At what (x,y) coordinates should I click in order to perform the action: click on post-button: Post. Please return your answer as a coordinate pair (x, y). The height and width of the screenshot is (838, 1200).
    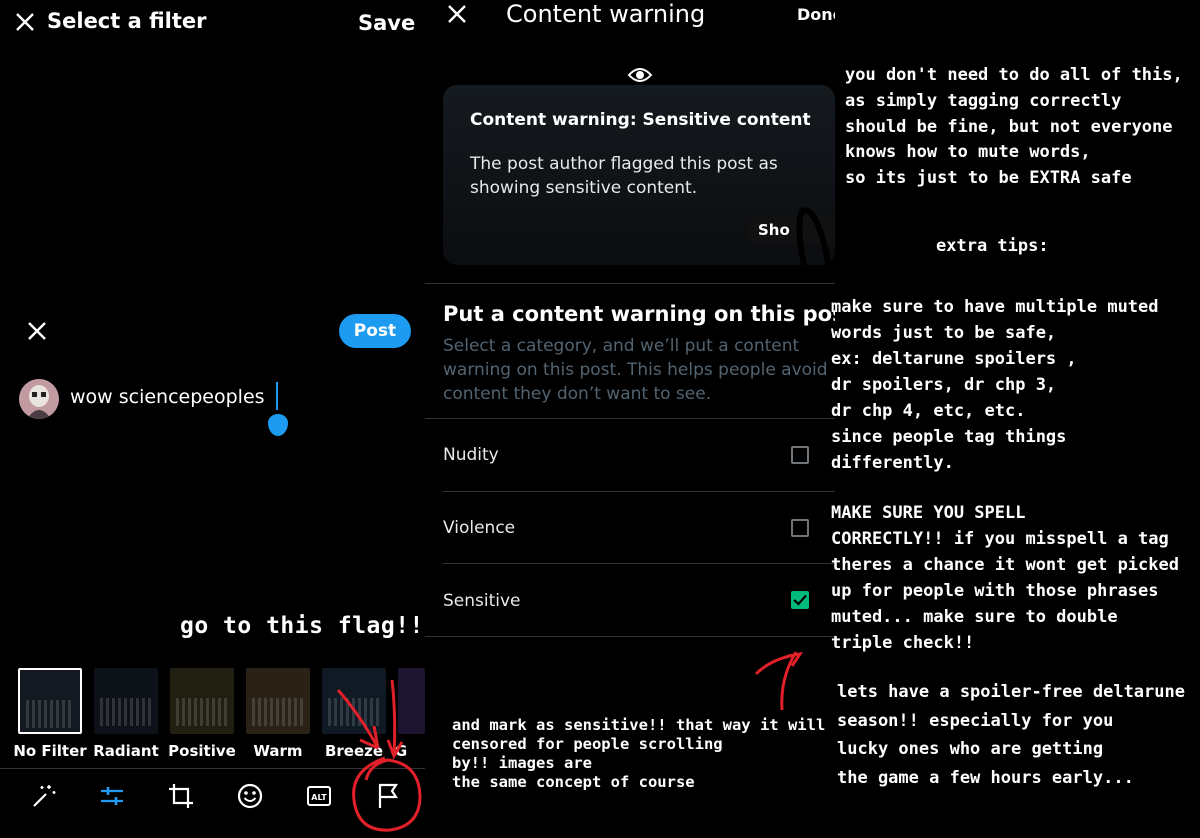
    Looking at the image, I should click on (375, 331).